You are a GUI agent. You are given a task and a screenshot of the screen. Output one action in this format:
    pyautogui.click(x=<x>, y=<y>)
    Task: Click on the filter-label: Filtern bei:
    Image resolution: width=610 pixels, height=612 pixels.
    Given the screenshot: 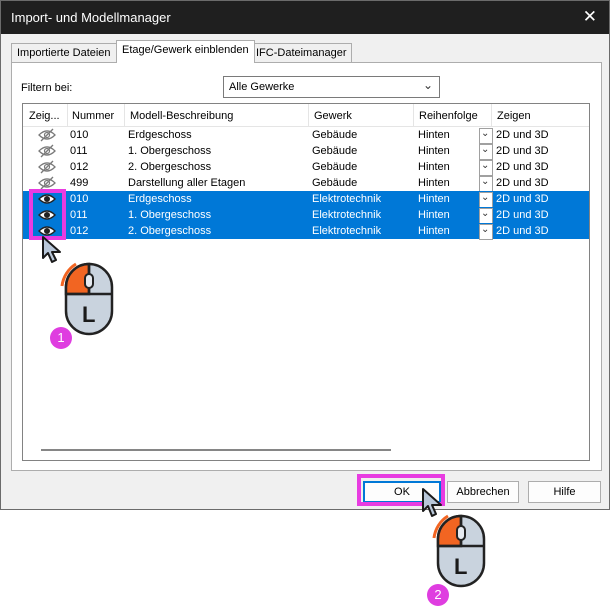 What is the action you would take?
    pyautogui.click(x=47, y=88)
    